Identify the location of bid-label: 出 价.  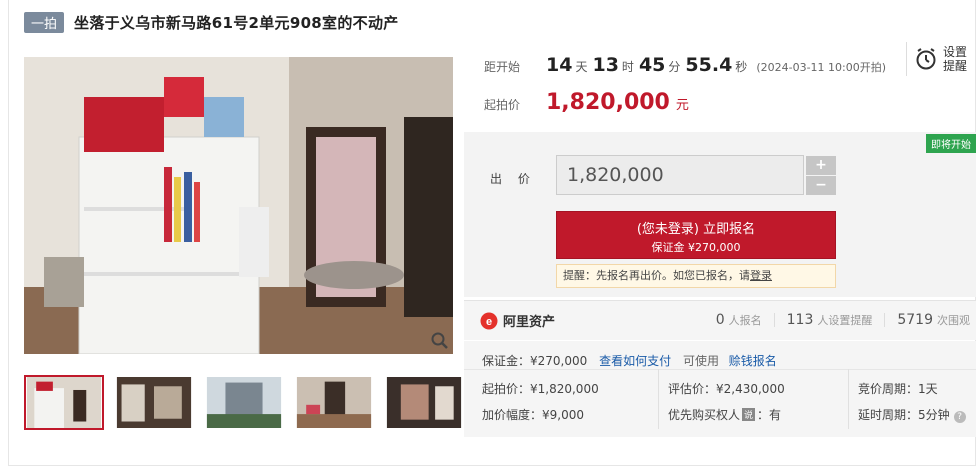
(513, 179).